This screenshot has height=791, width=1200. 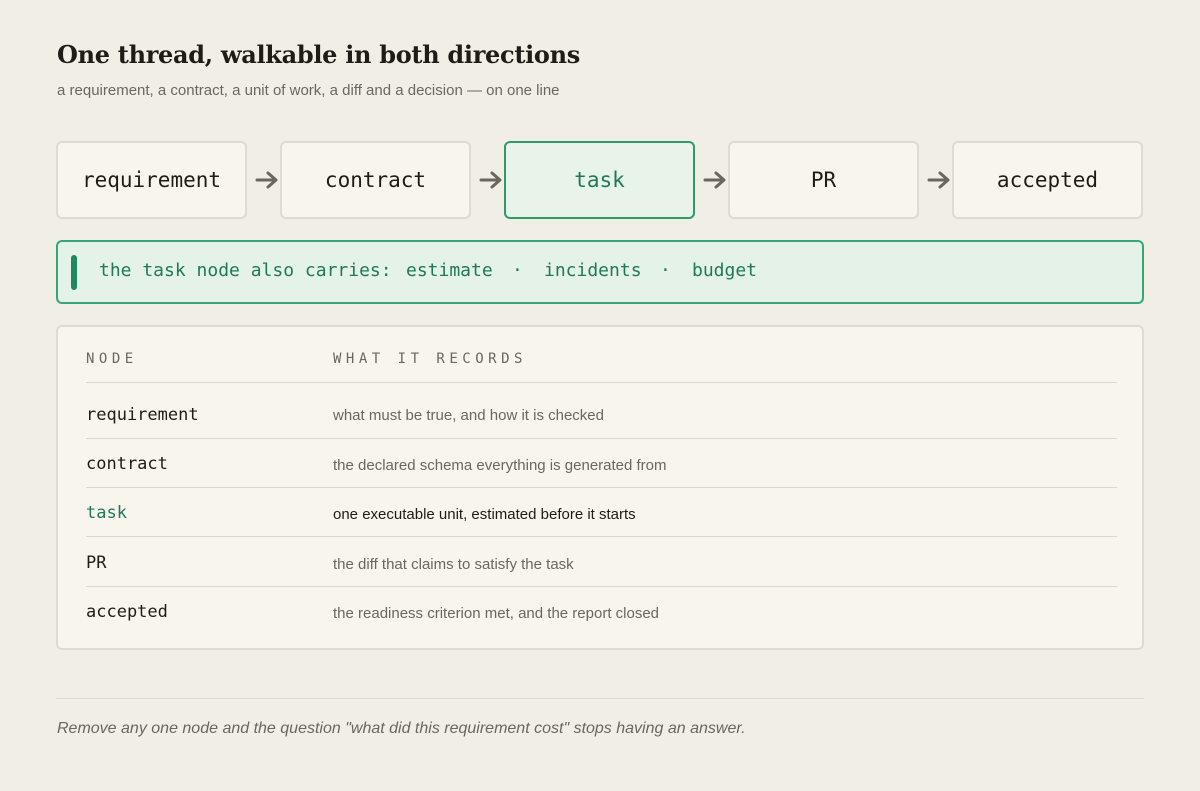 I want to click on table-row-node: requirement, so click(x=142, y=415).